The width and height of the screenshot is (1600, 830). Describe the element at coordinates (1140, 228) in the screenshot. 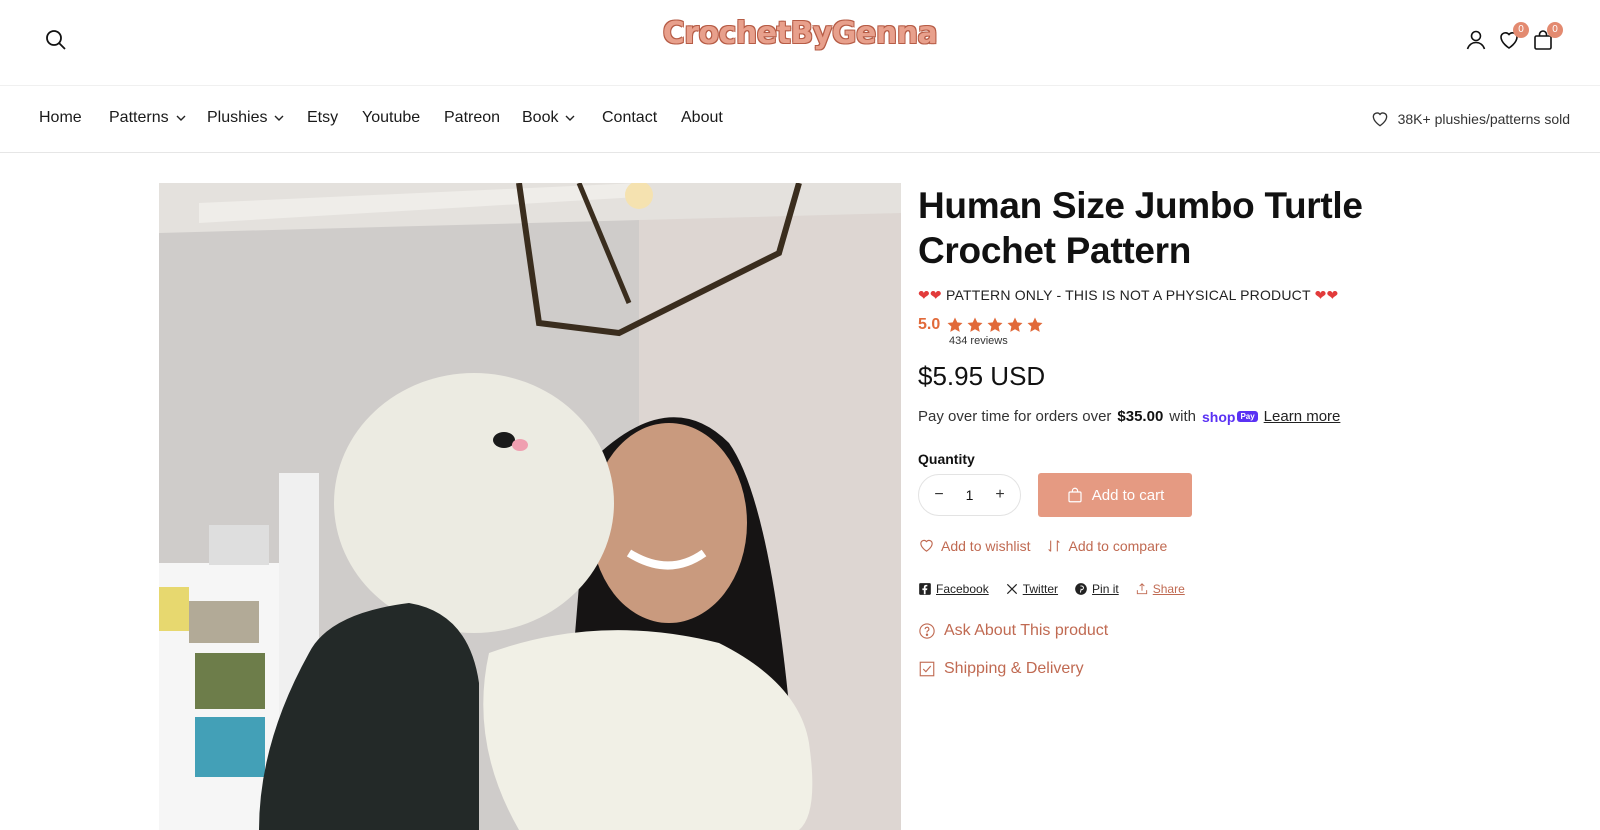

I see `product-title: Human Size Jumbo Turtle Crochet Pattern` at that location.